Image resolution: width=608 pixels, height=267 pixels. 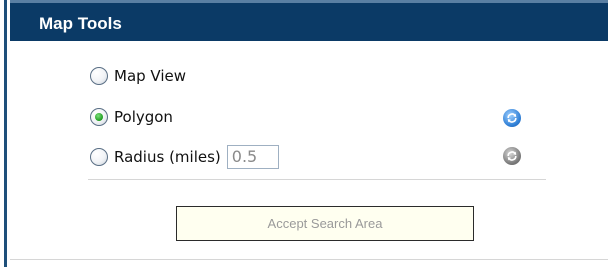 I want to click on polygon-label: Polygon, so click(x=143, y=117).